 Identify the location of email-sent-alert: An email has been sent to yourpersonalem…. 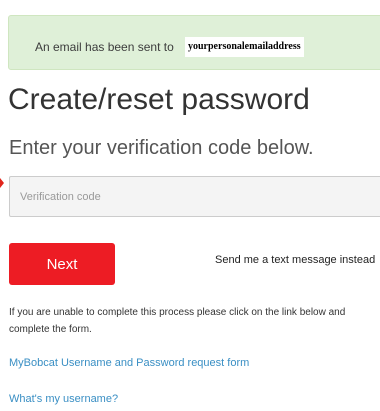
(194, 42).